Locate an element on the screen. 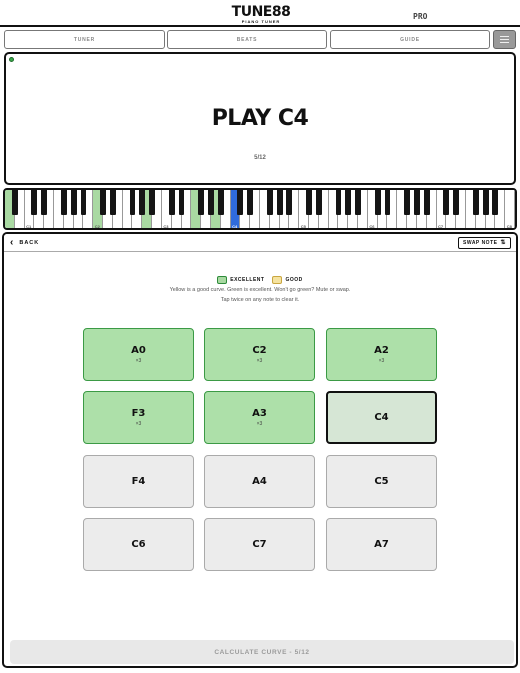 This screenshot has height=673, width=520. note-name: C7 is located at coordinates (259, 544).